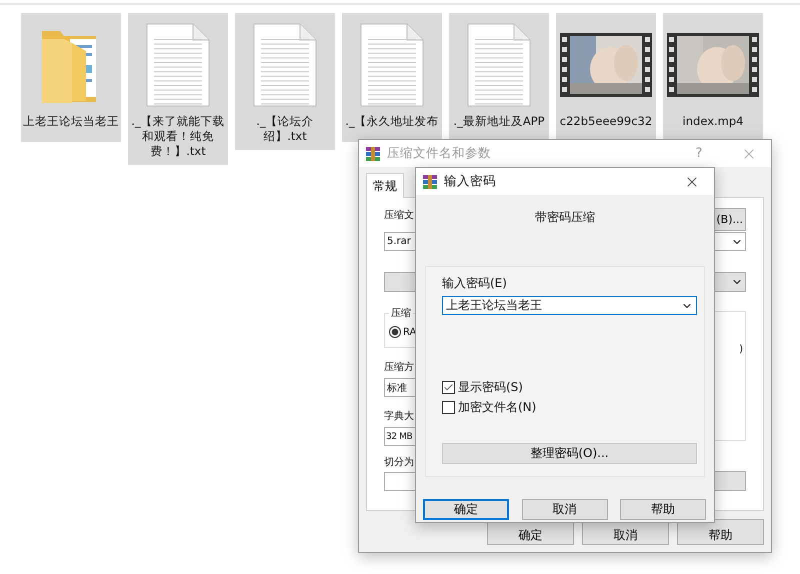 This screenshot has height=574, width=800. I want to click on file-name: 上老王论坛当老王, so click(71, 121).